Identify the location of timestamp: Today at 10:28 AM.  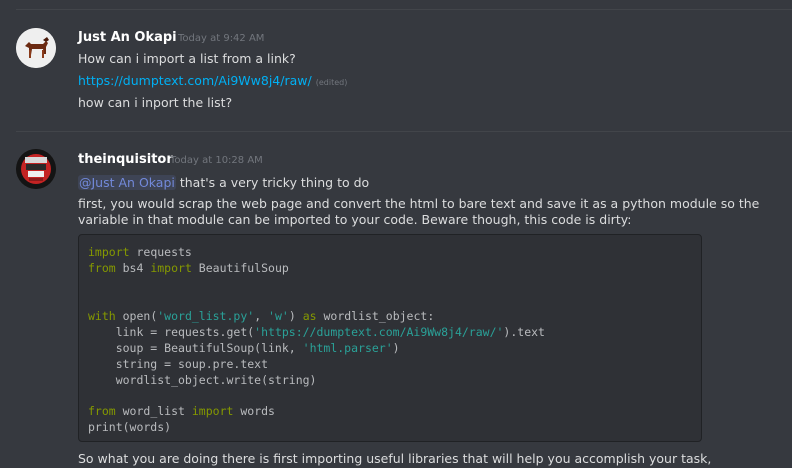
(216, 160).